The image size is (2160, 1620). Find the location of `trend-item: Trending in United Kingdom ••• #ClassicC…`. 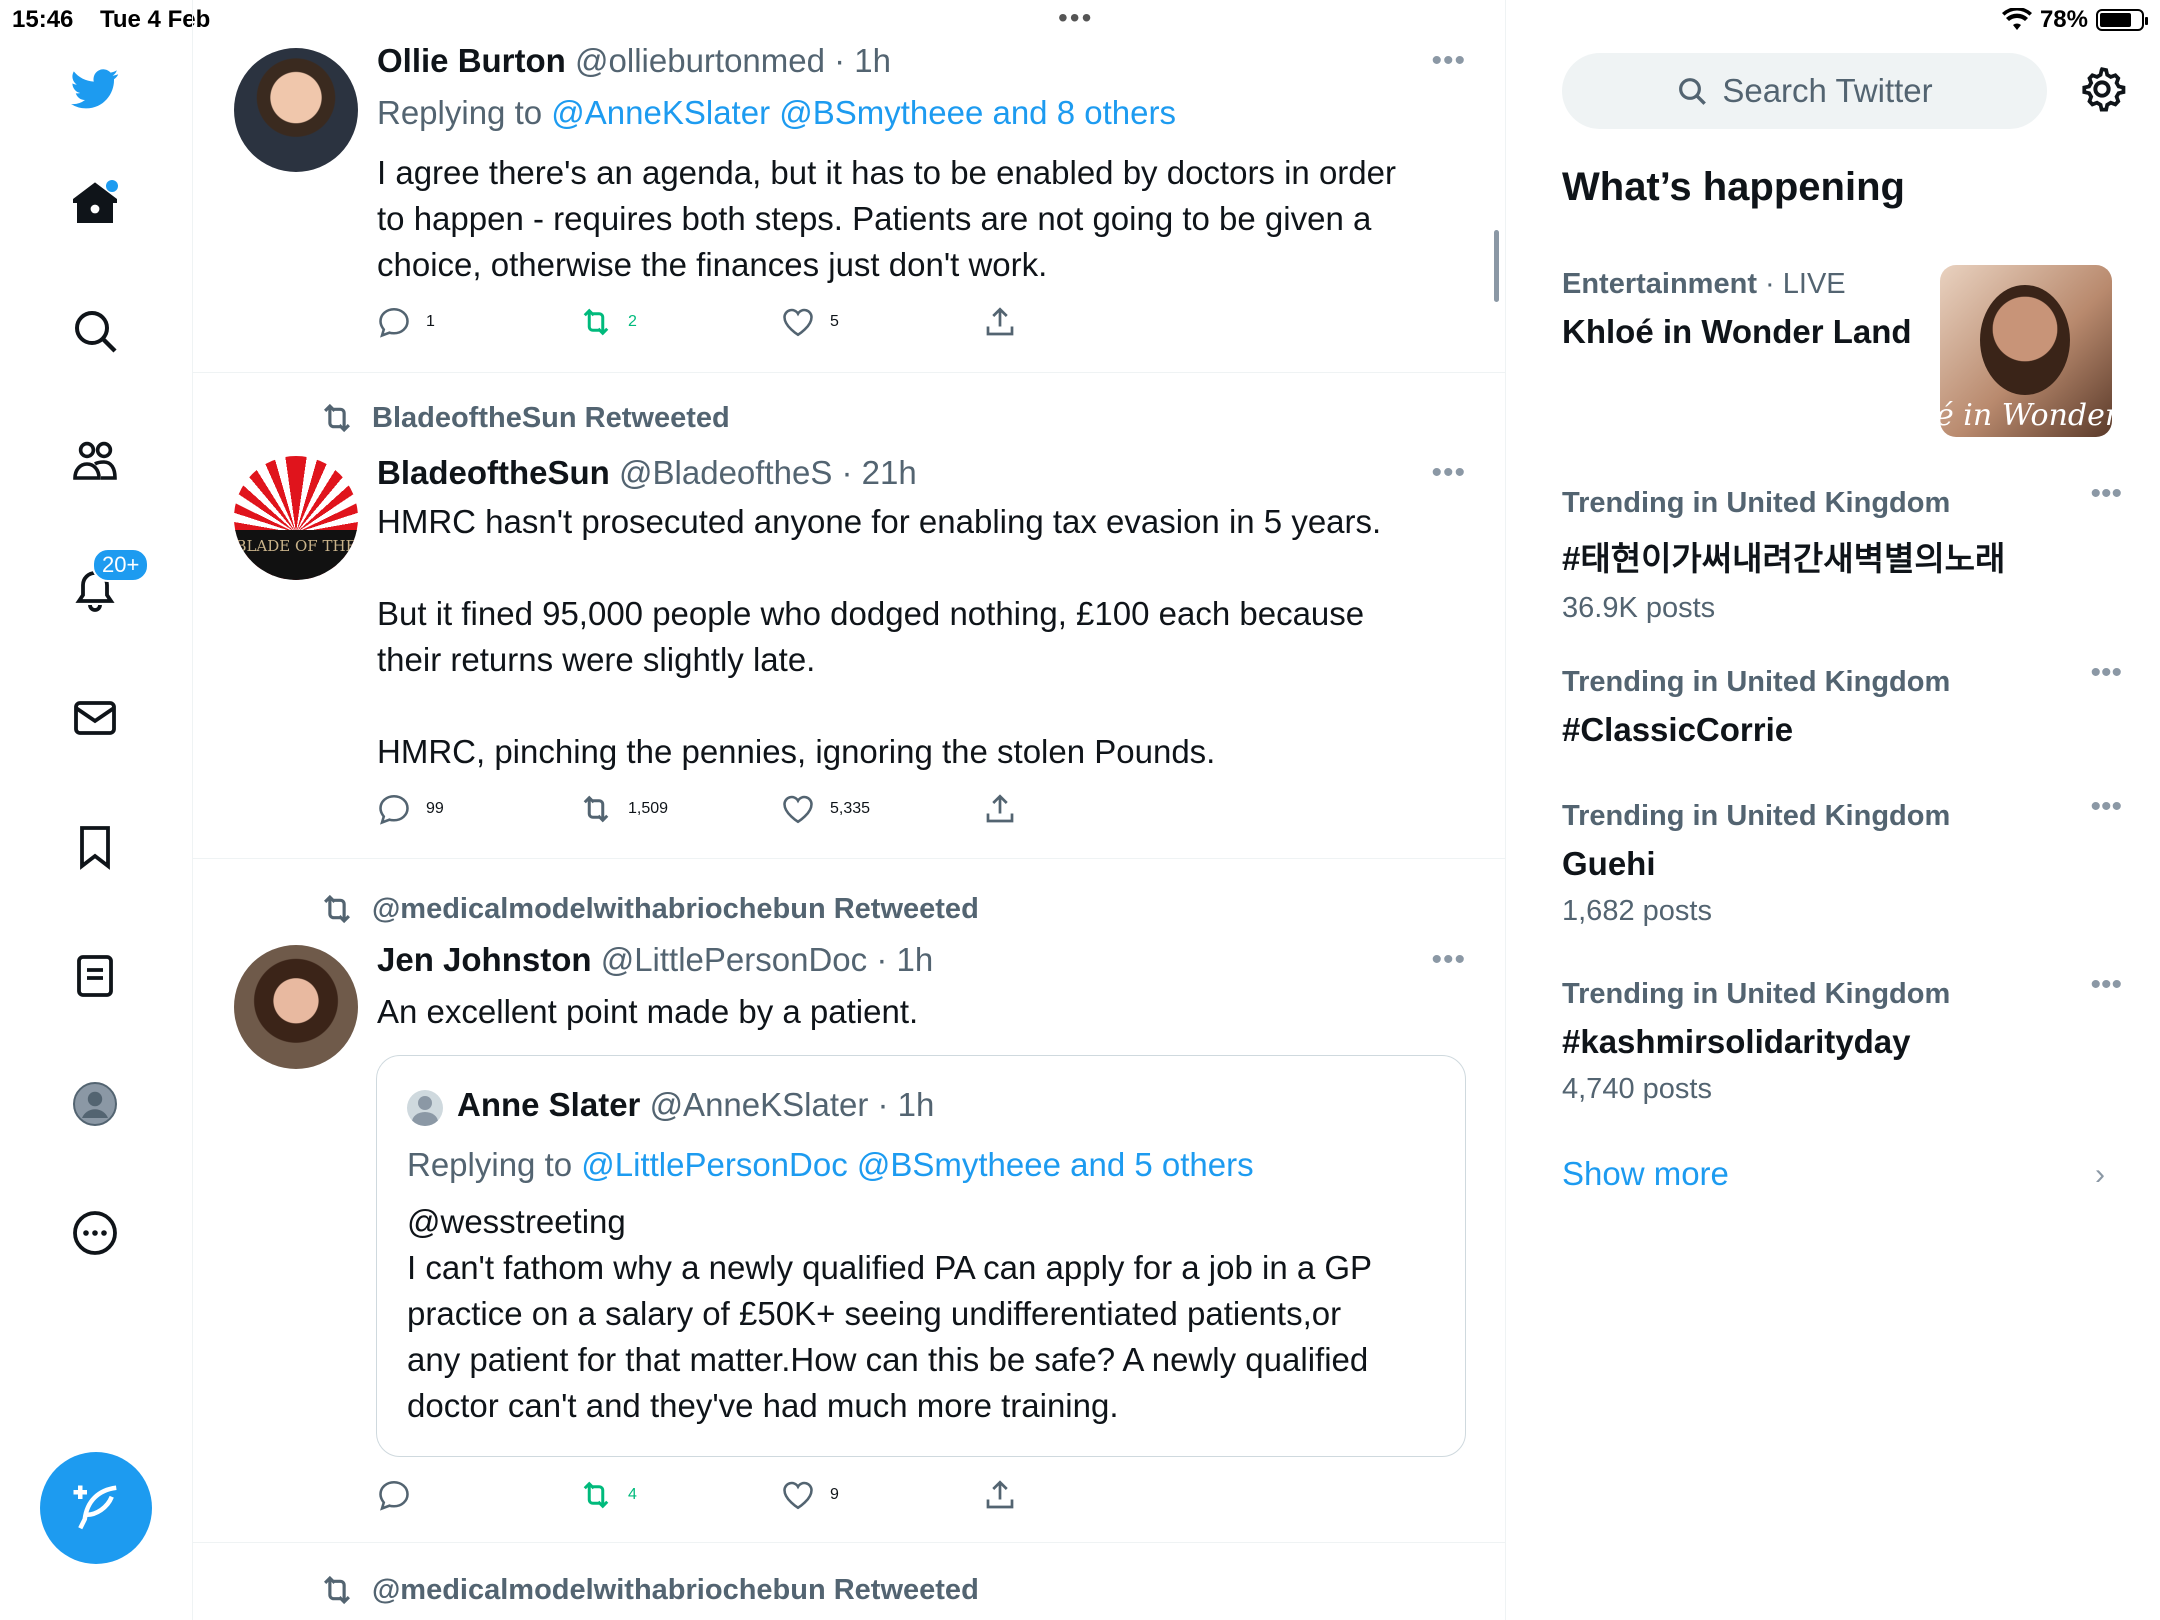

trend-item: Trending in United Kingdom ••• #ClassicC… is located at coordinates (1842, 702).